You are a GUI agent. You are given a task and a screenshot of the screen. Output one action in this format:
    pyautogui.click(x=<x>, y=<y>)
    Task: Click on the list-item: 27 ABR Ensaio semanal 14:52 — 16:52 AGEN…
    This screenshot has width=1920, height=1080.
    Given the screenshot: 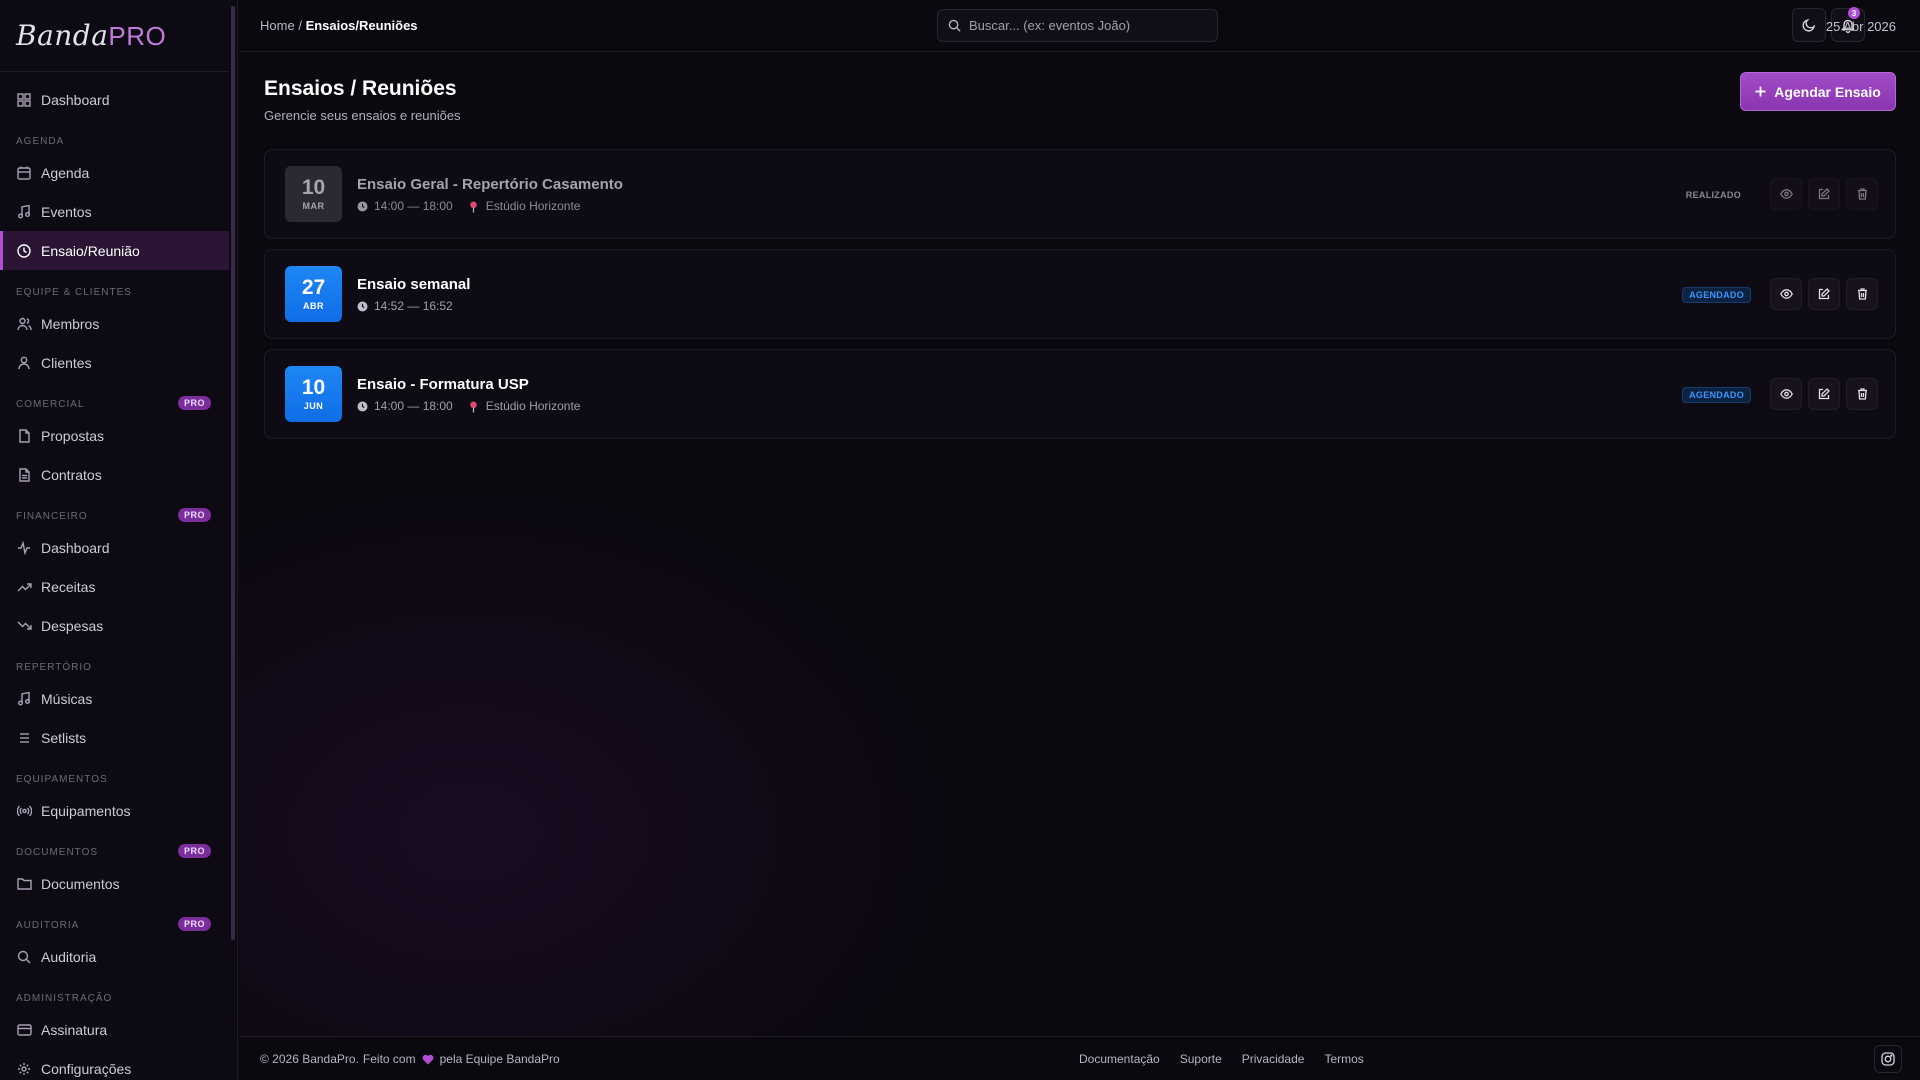 What is the action you would take?
    pyautogui.click(x=1080, y=294)
    